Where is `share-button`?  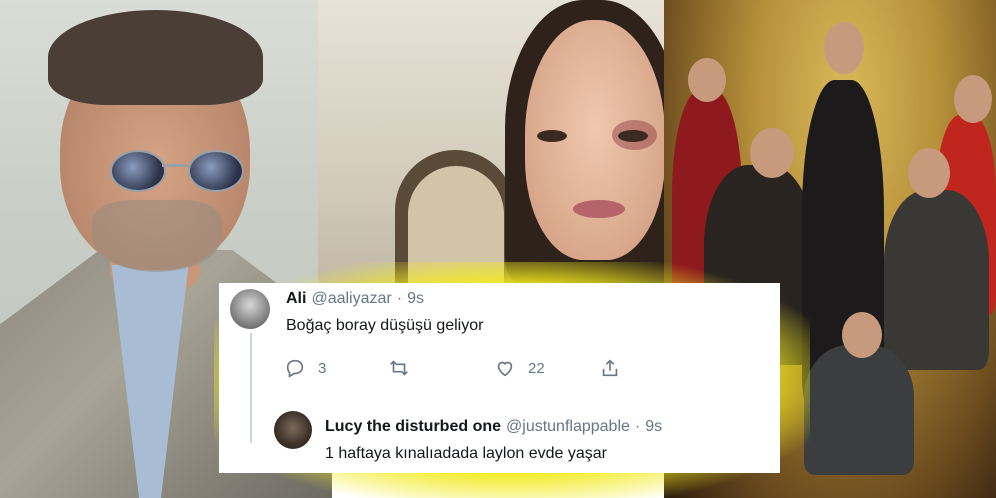 share-button is located at coordinates (610, 368).